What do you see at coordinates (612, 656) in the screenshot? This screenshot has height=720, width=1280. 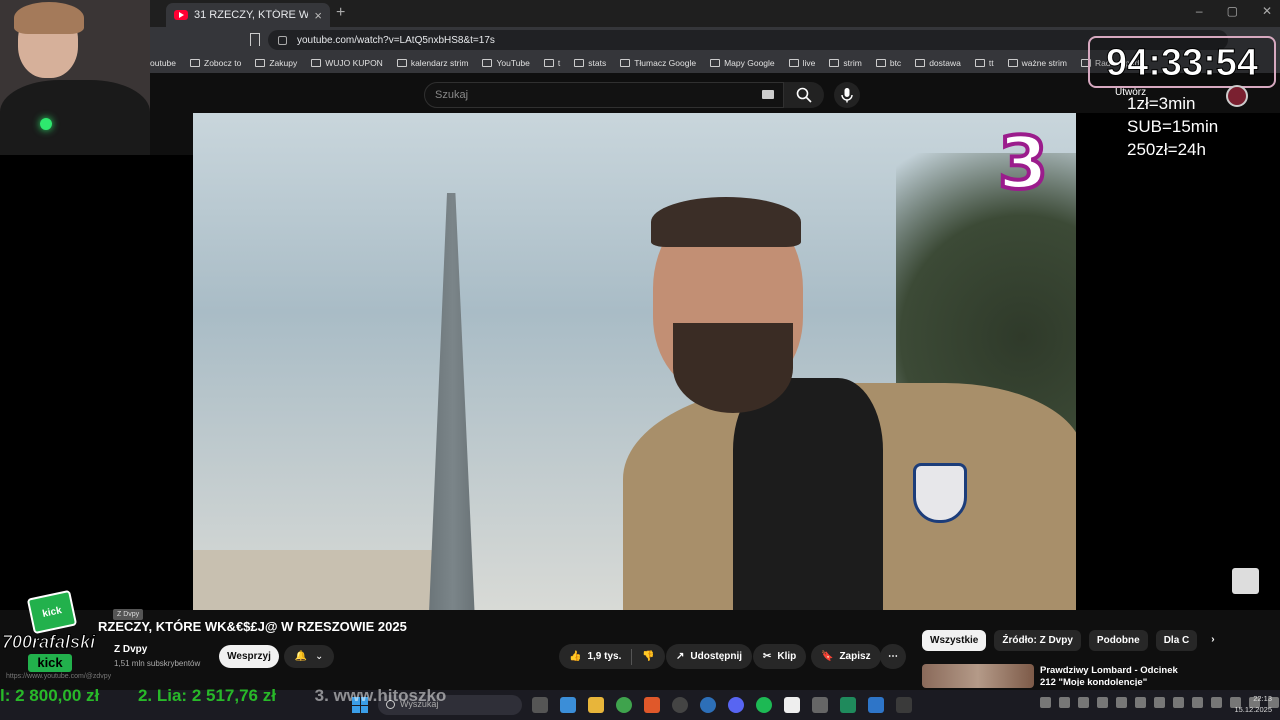 I see `like-button: 👍 1,9 tys. 👎` at bounding box center [612, 656].